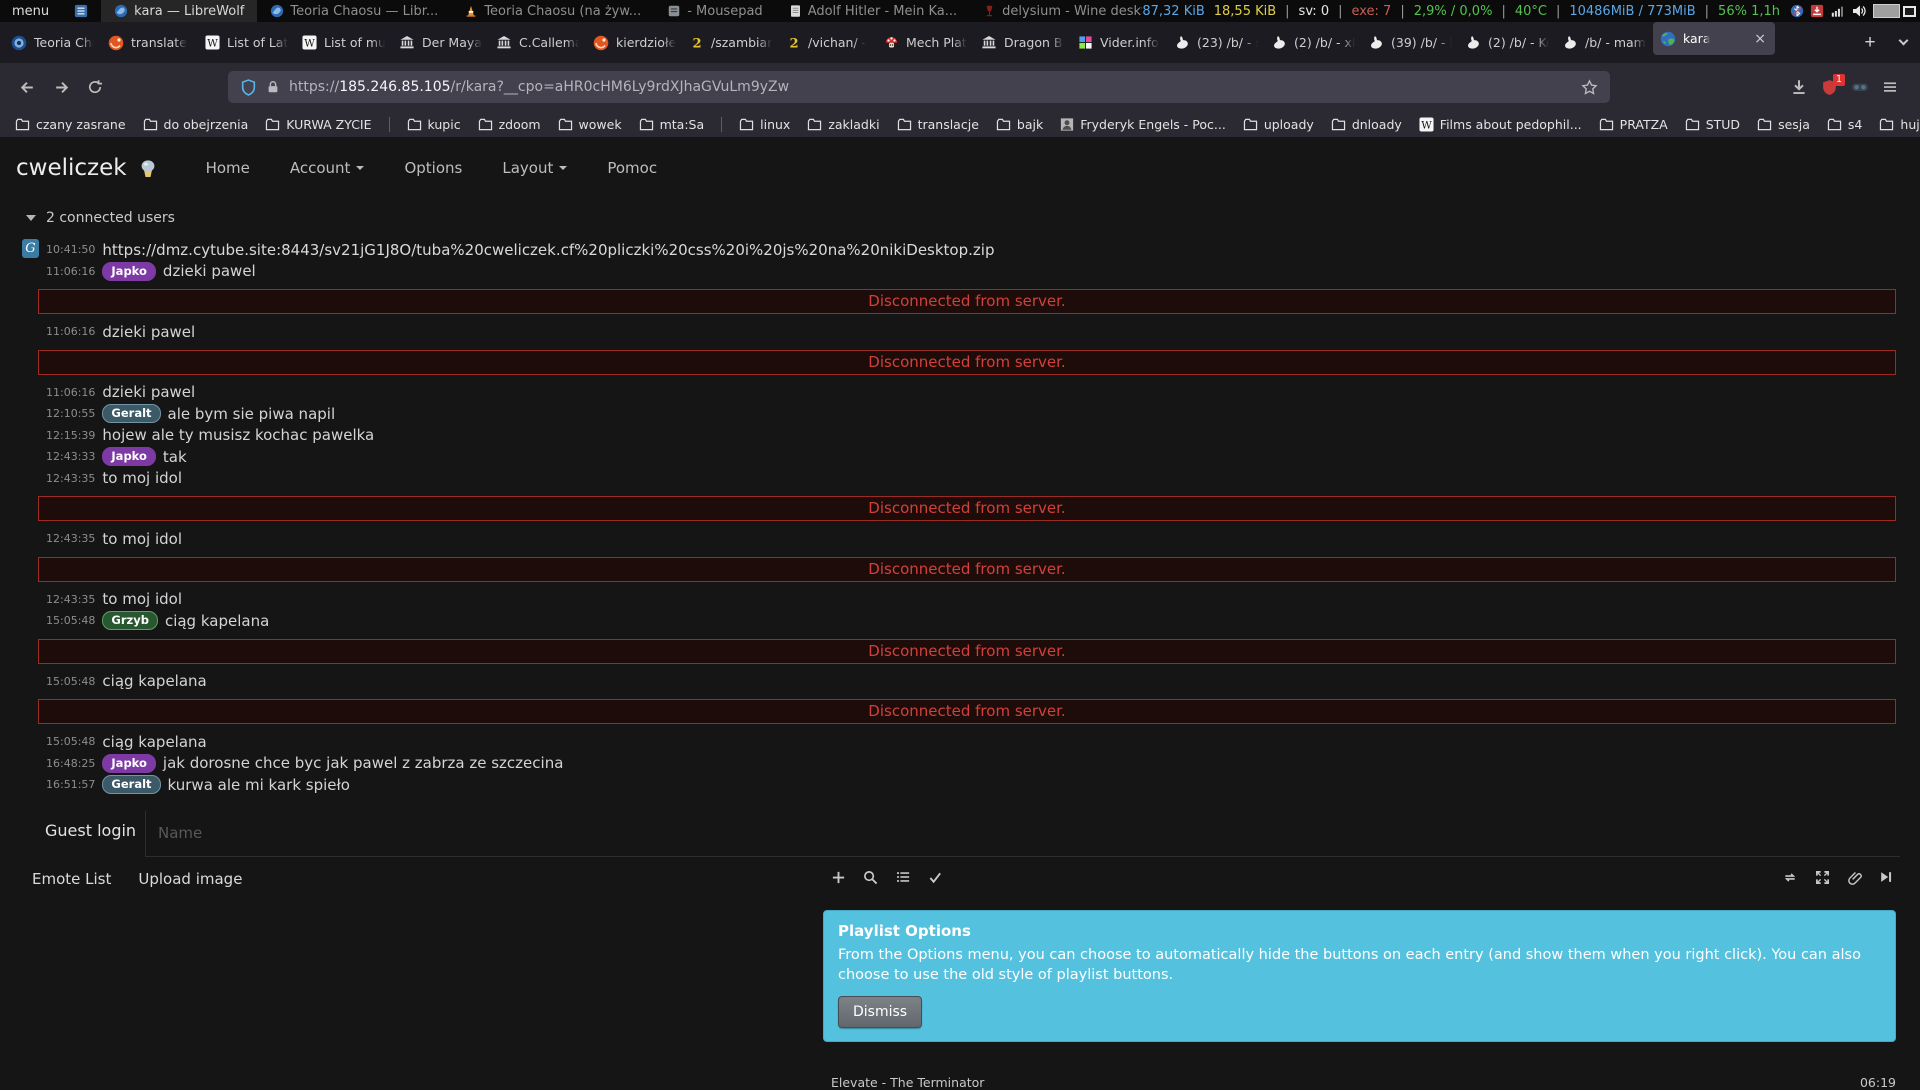  I want to click on chat-message: 12:43:33 Japko tak, so click(971, 457).